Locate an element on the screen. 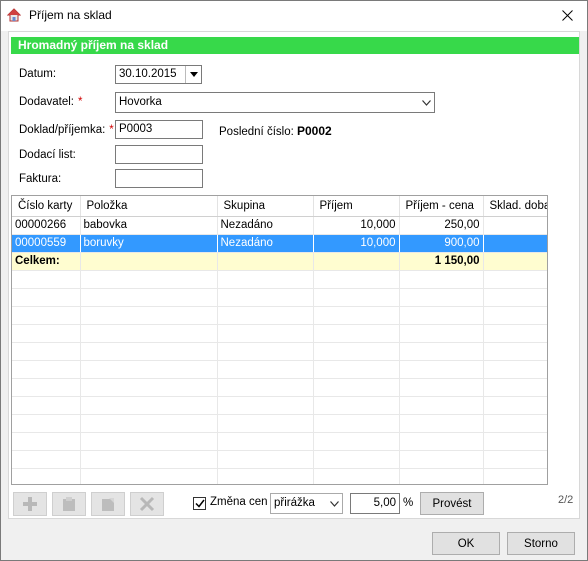 The width and height of the screenshot is (588, 561). doklad-input: P0003 is located at coordinates (159, 129).